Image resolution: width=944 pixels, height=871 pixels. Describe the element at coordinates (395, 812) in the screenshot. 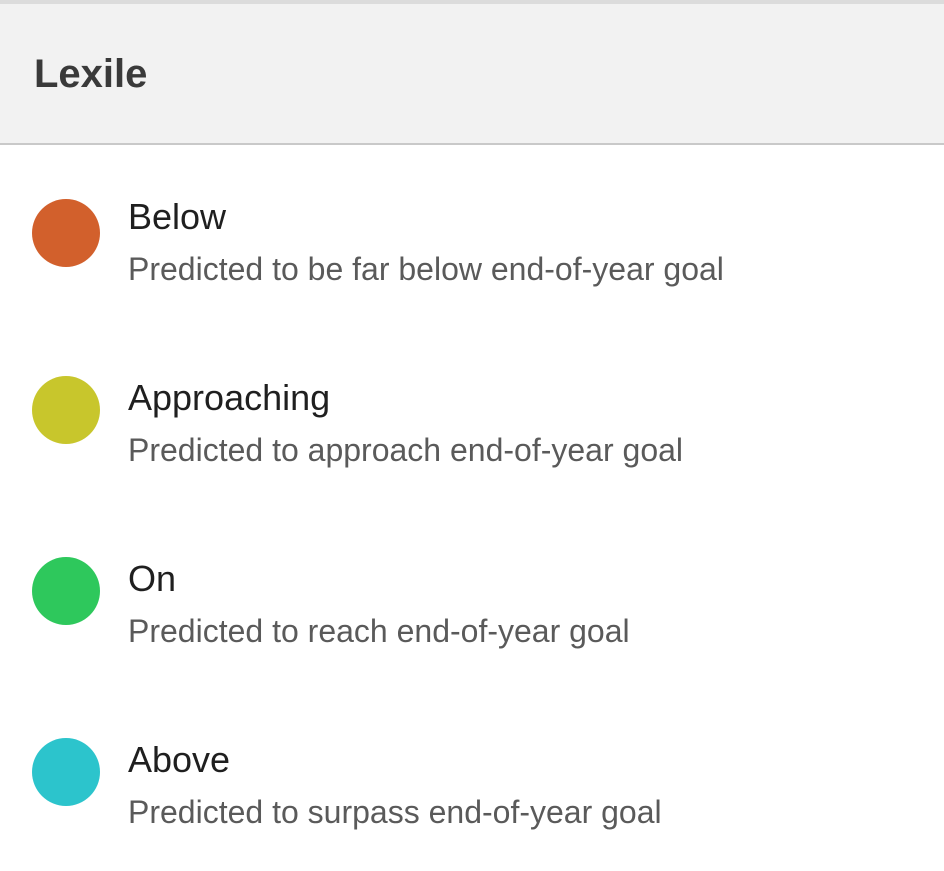

I see `legend-item-description: Predicted to surpass end-of-year goal` at that location.